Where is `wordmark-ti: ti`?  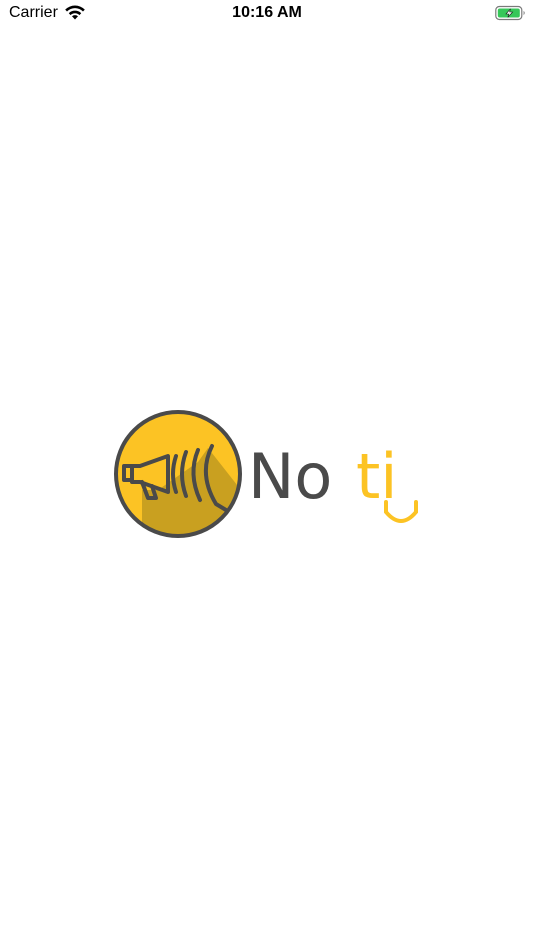 wordmark-ti: ti is located at coordinates (377, 476).